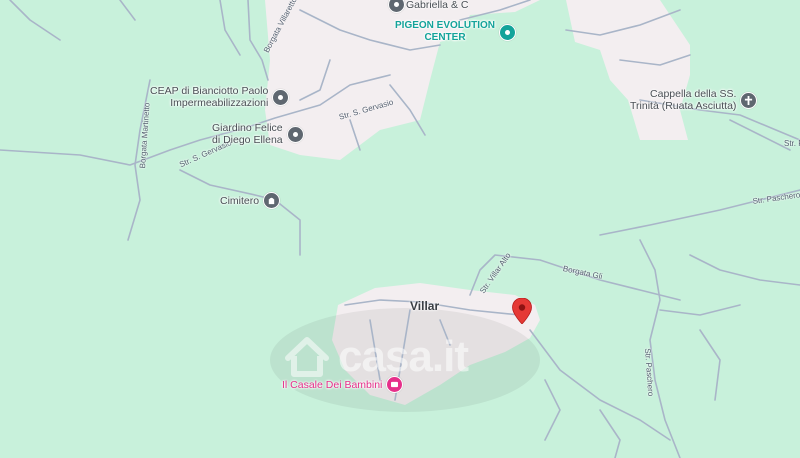  I want to click on road-label: Str. F, so click(792, 143).